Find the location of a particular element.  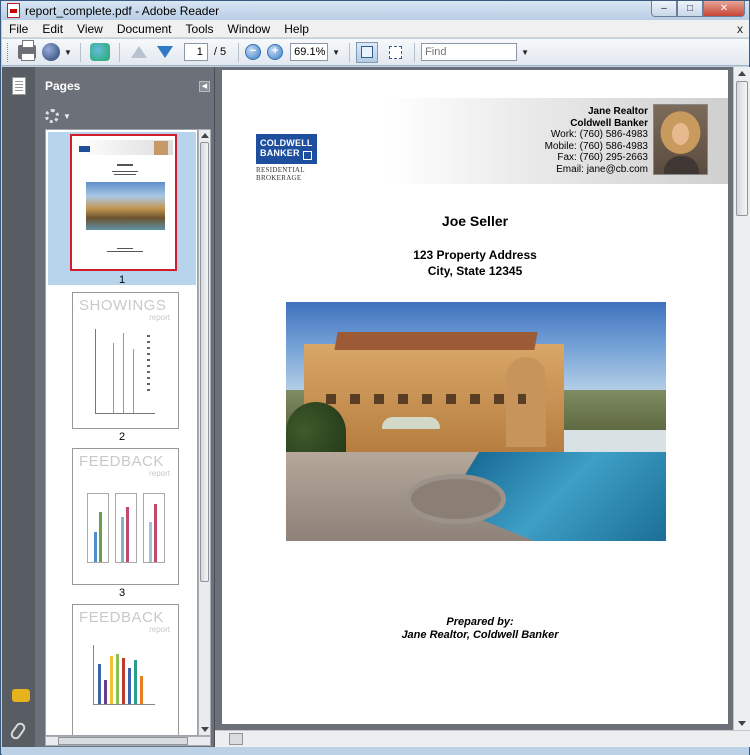

options-button: ▼ is located at coordinates (58, 116).